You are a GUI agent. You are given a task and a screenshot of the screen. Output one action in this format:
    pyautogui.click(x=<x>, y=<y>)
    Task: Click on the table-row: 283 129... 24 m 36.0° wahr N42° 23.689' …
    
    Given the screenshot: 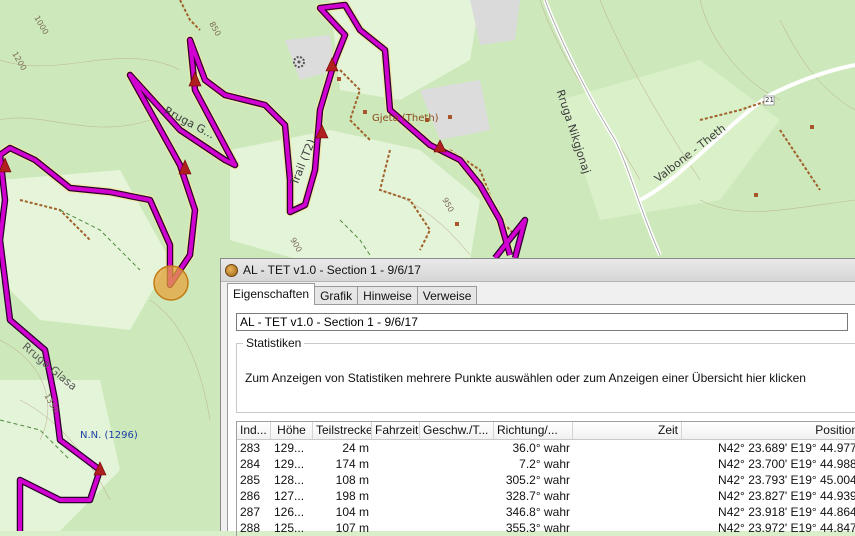 What is the action you would take?
    pyautogui.click(x=546, y=448)
    